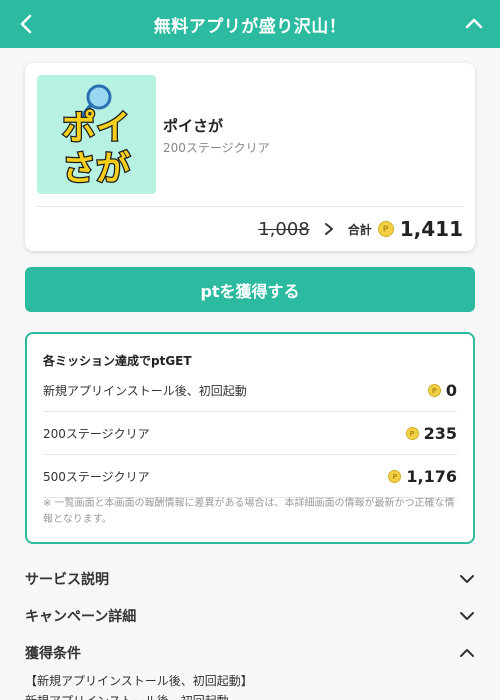 The image size is (500, 700). What do you see at coordinates (27, 24) in the screenshot?
I see `back-arrow-icon` at bounding box center [27, 24].